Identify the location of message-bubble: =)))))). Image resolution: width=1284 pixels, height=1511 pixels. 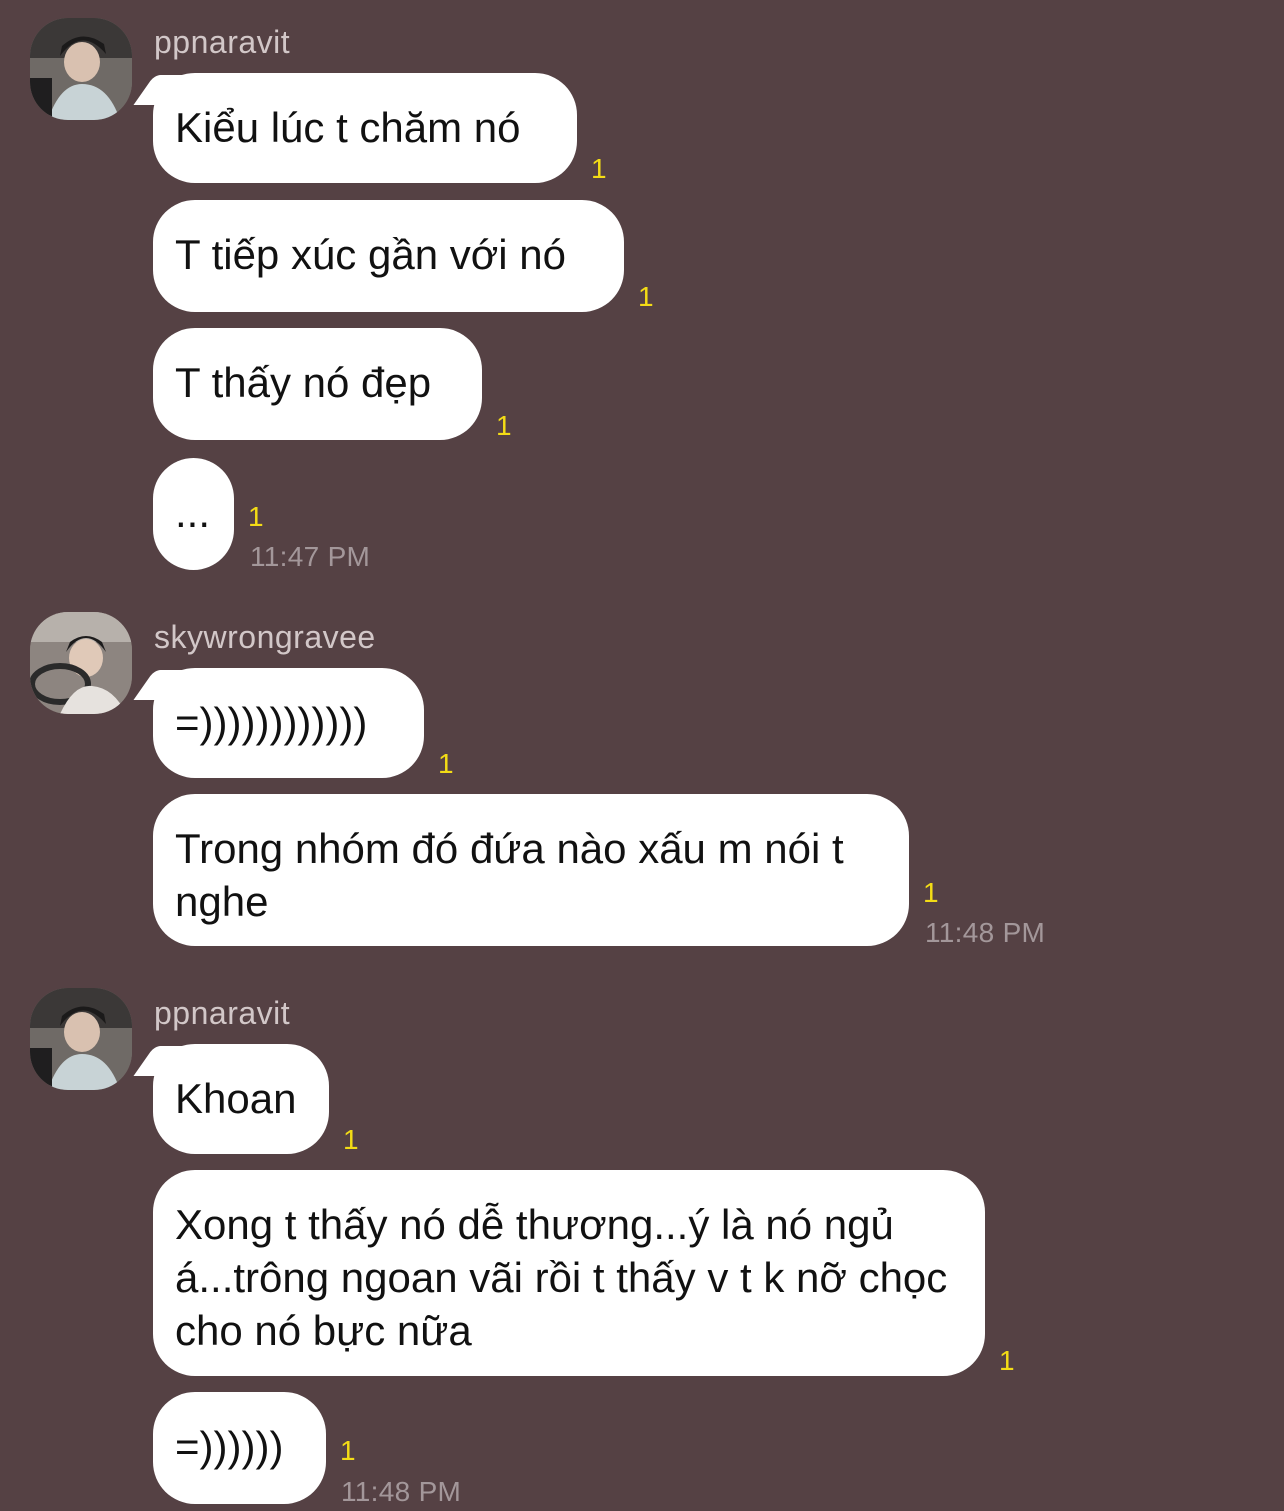
(239, 1448).